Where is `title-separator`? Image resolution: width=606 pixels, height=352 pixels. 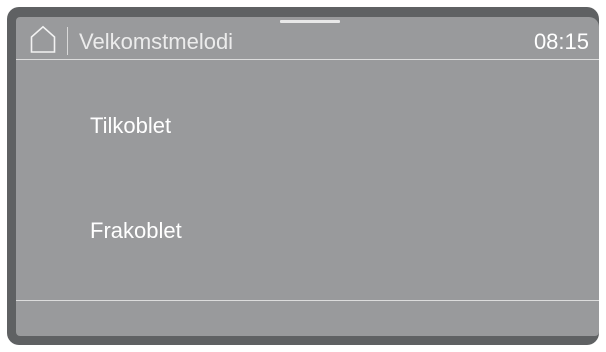 title-separator is located at coordinates (67, 41).